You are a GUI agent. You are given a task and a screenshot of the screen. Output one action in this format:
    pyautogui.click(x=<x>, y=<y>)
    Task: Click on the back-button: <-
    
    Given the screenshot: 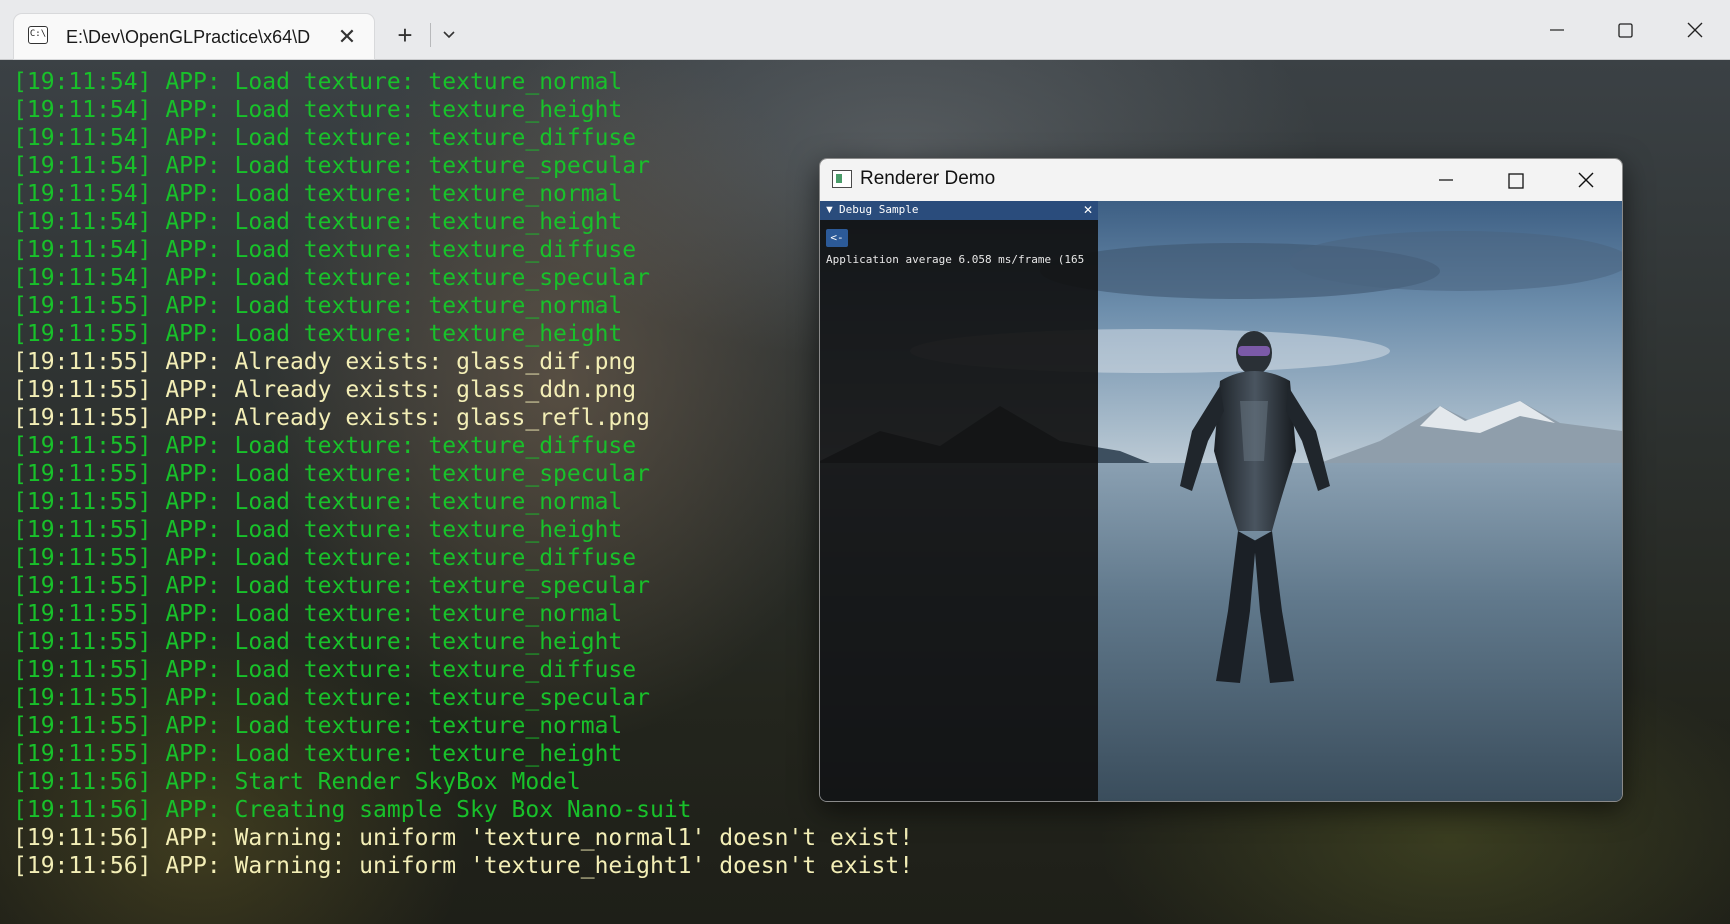 What is the action you would take?
    pyautogui.click(x=837, y=238)
    